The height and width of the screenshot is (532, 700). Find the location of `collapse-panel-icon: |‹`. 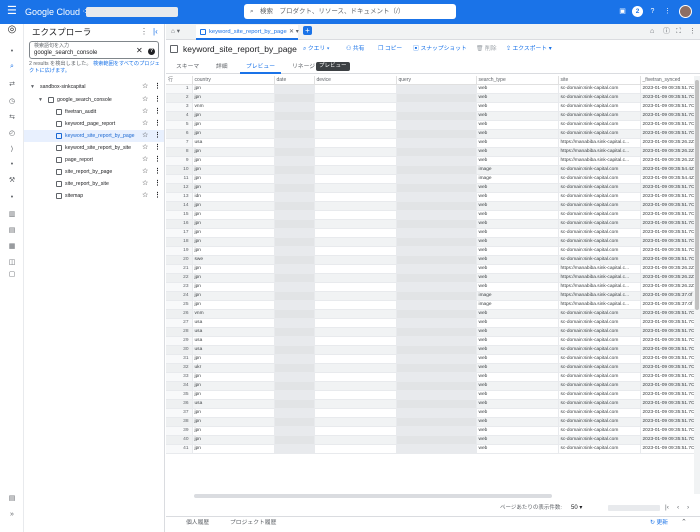

collapse-panel-icon: |‹ is located at coordinates (155, 32).